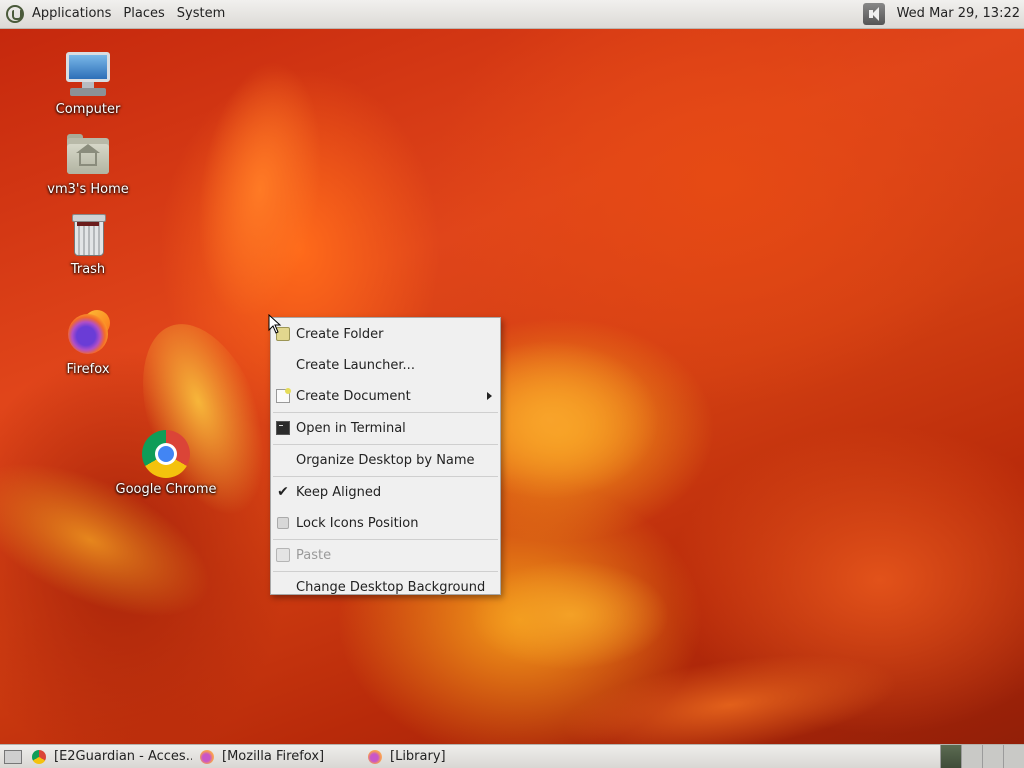 This screenshot has height=768, width=1024. Describe the element at coordinates (166, 489) in the screenshot. I see `desktop-icon-label: Google Chrome` at that location.